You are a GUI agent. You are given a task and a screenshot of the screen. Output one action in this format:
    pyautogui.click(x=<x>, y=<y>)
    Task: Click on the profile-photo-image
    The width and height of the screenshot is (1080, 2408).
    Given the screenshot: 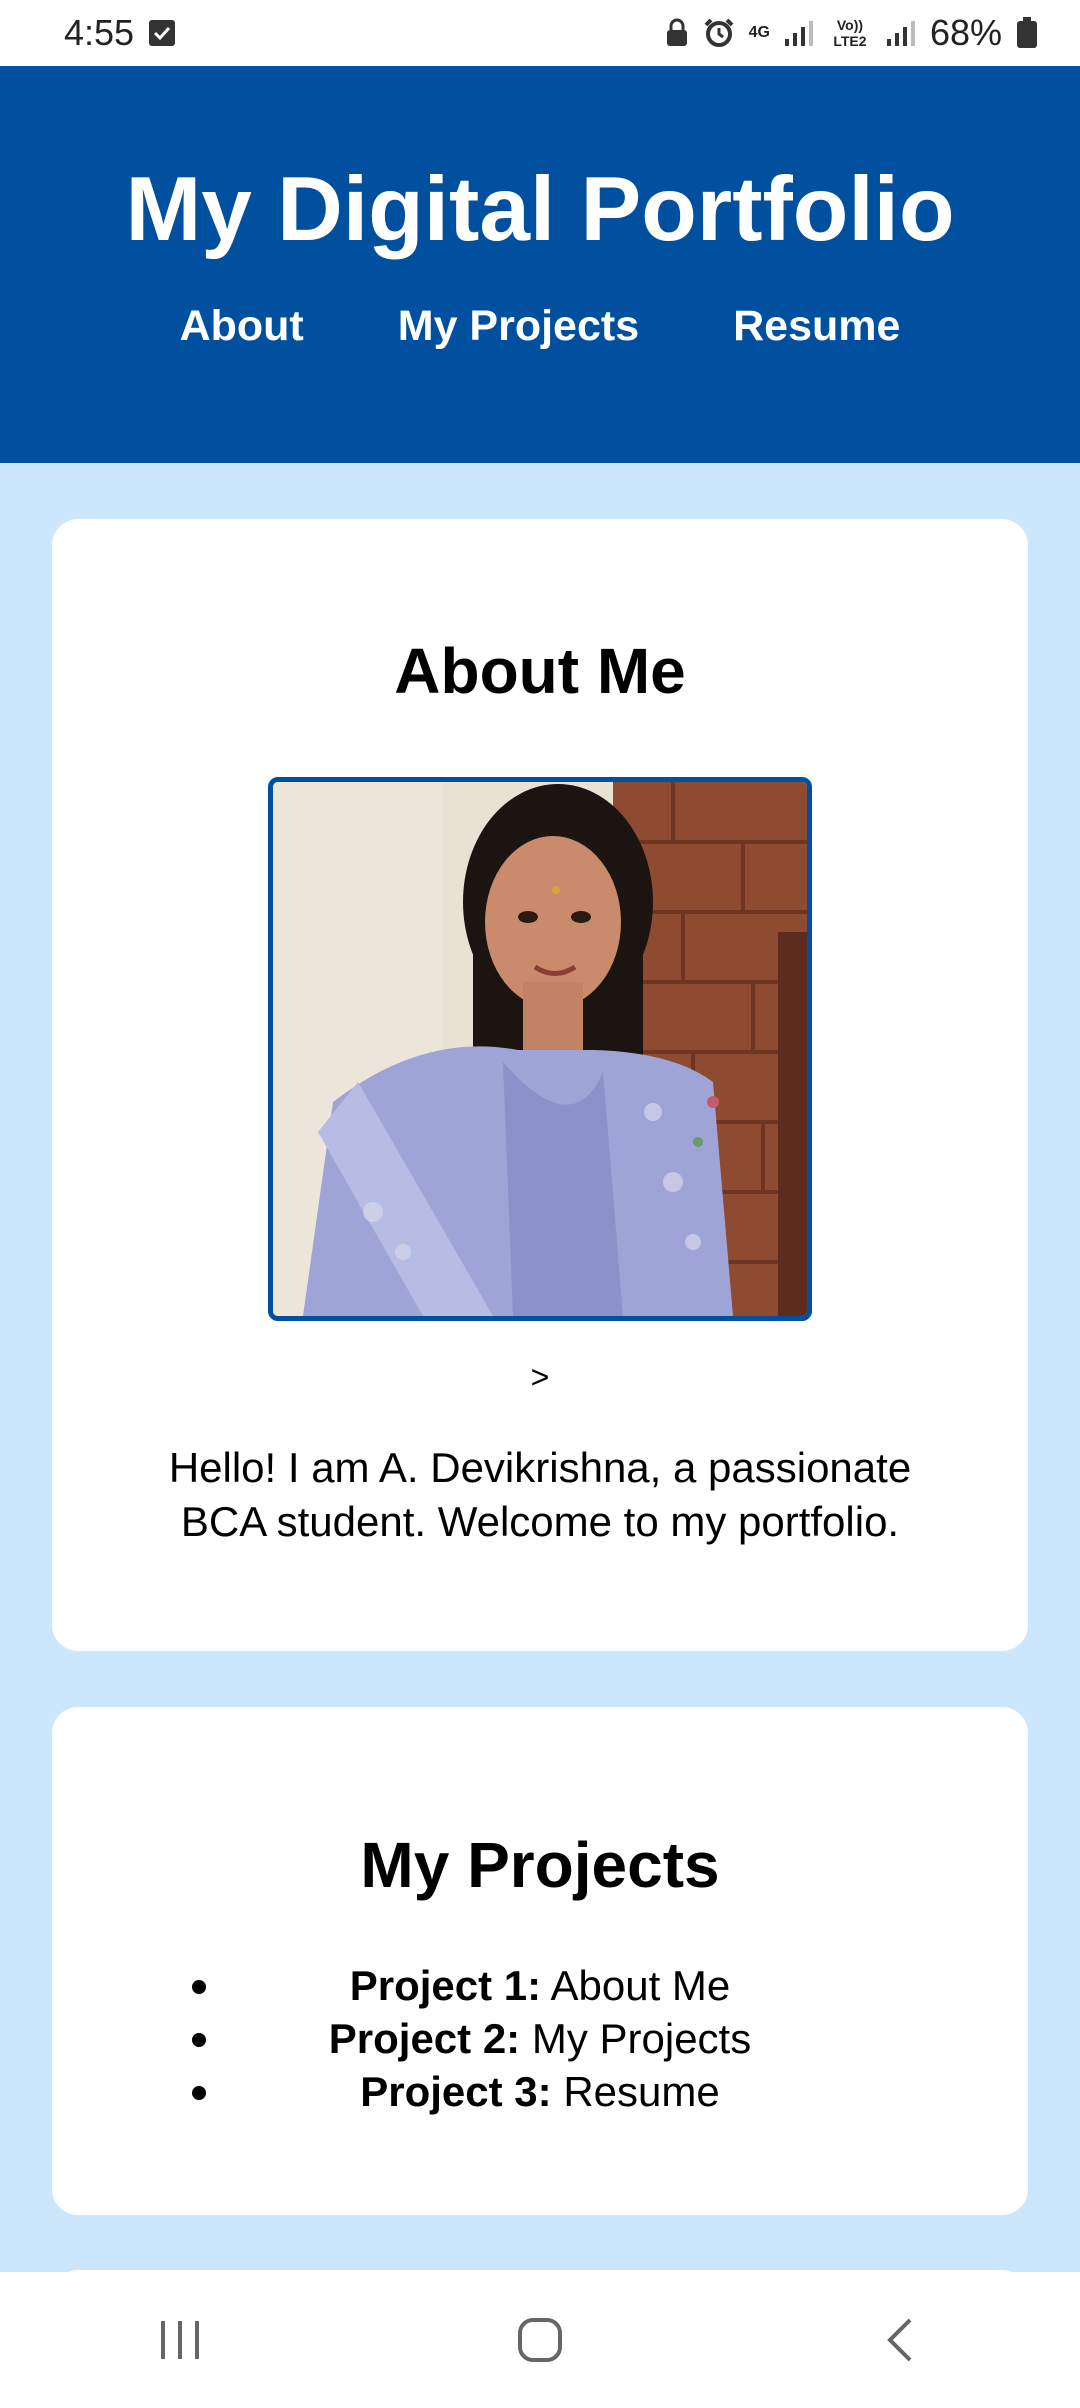 What is the action you would take?
    pyautogui.click(x=540, y=1049)
    